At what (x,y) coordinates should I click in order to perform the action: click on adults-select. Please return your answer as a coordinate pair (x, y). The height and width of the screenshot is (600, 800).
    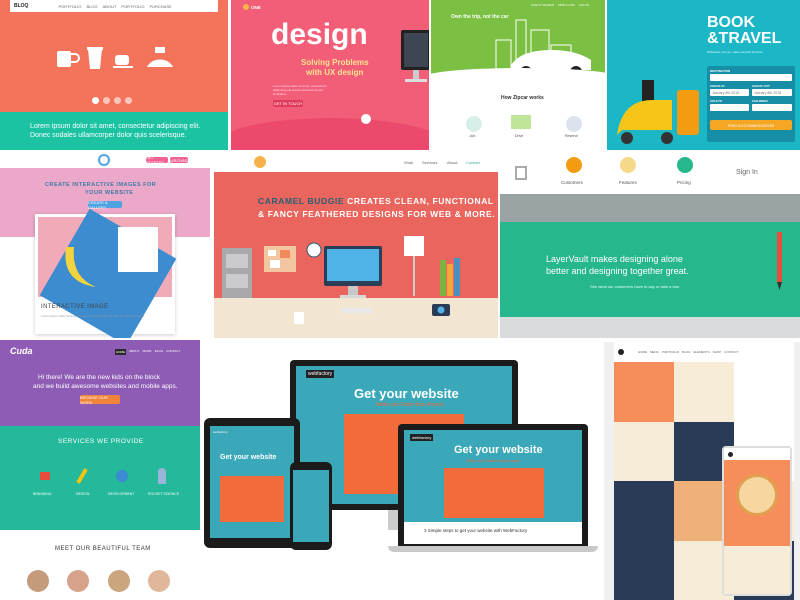
    Looking at the image, I should click on (729, 107).